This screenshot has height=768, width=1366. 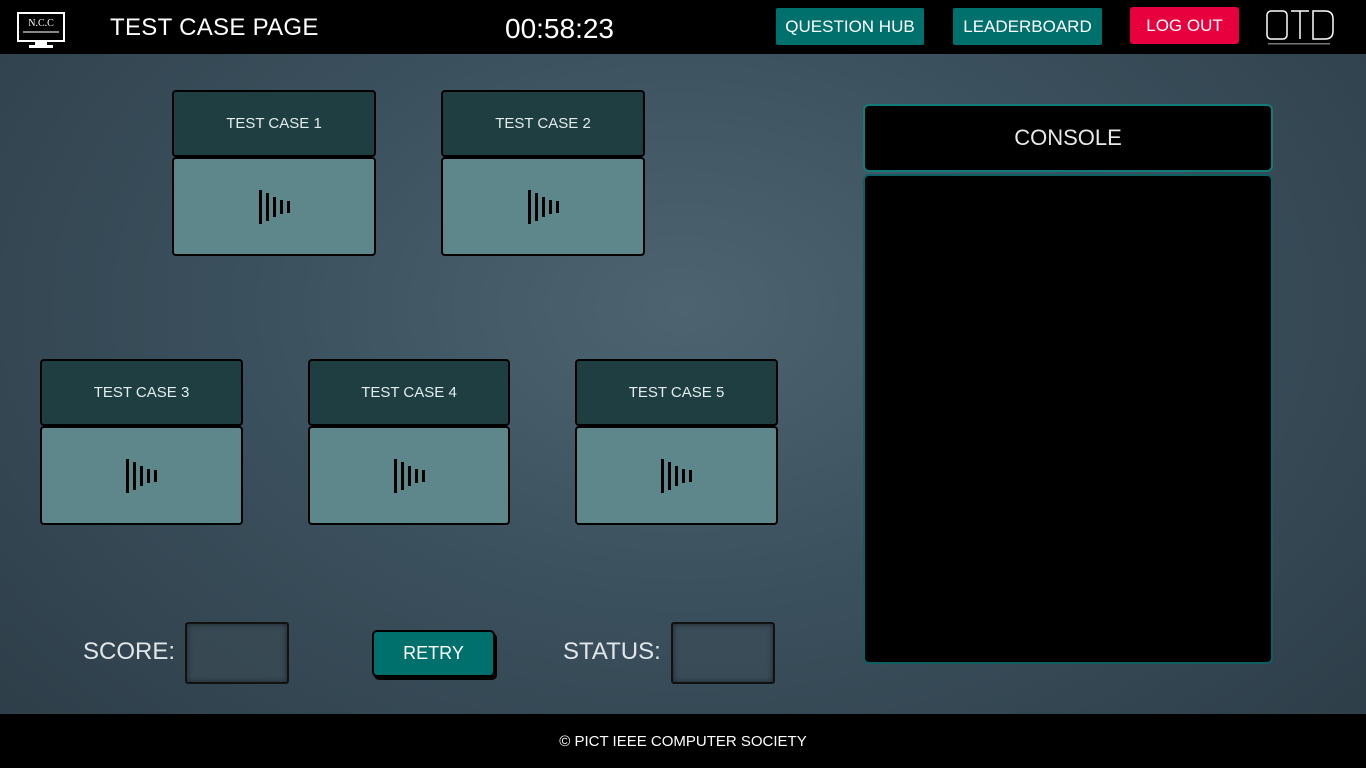 I want to click on test-case-2-result, so click(x=543, y=206).